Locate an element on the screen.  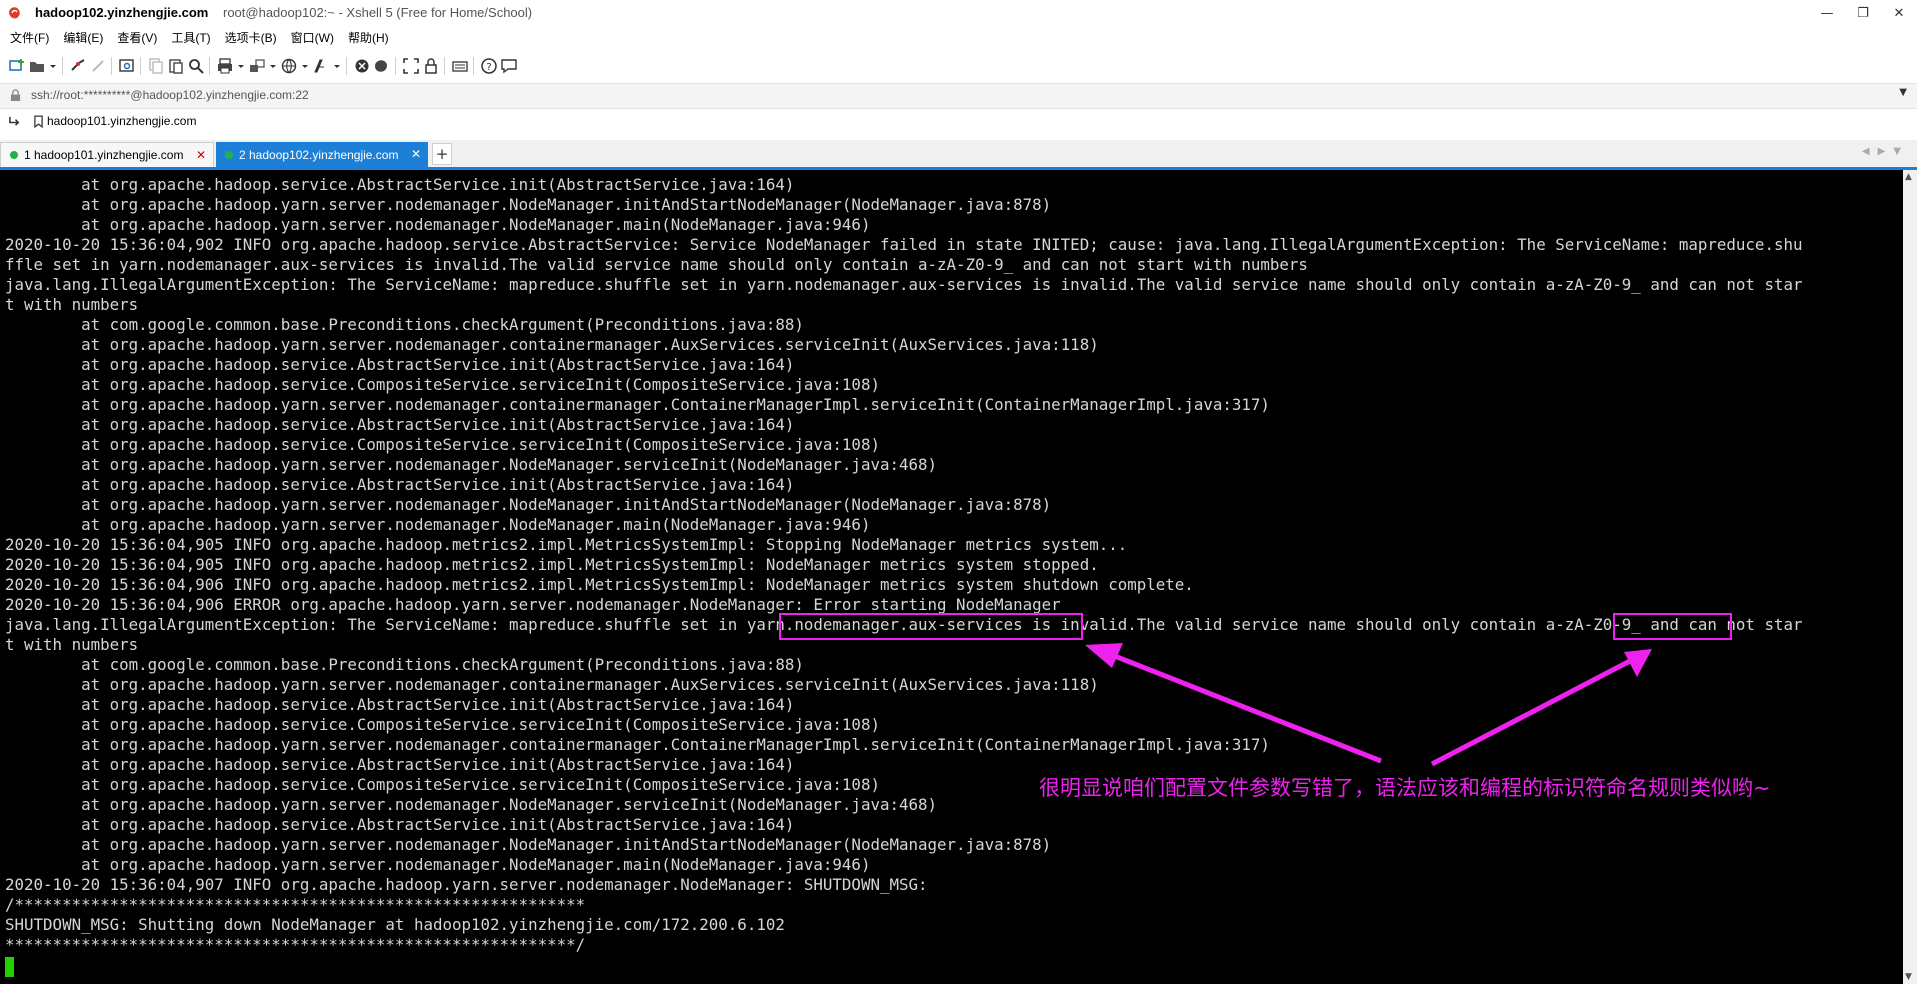
copy-button is located at coordinates (156, 66).